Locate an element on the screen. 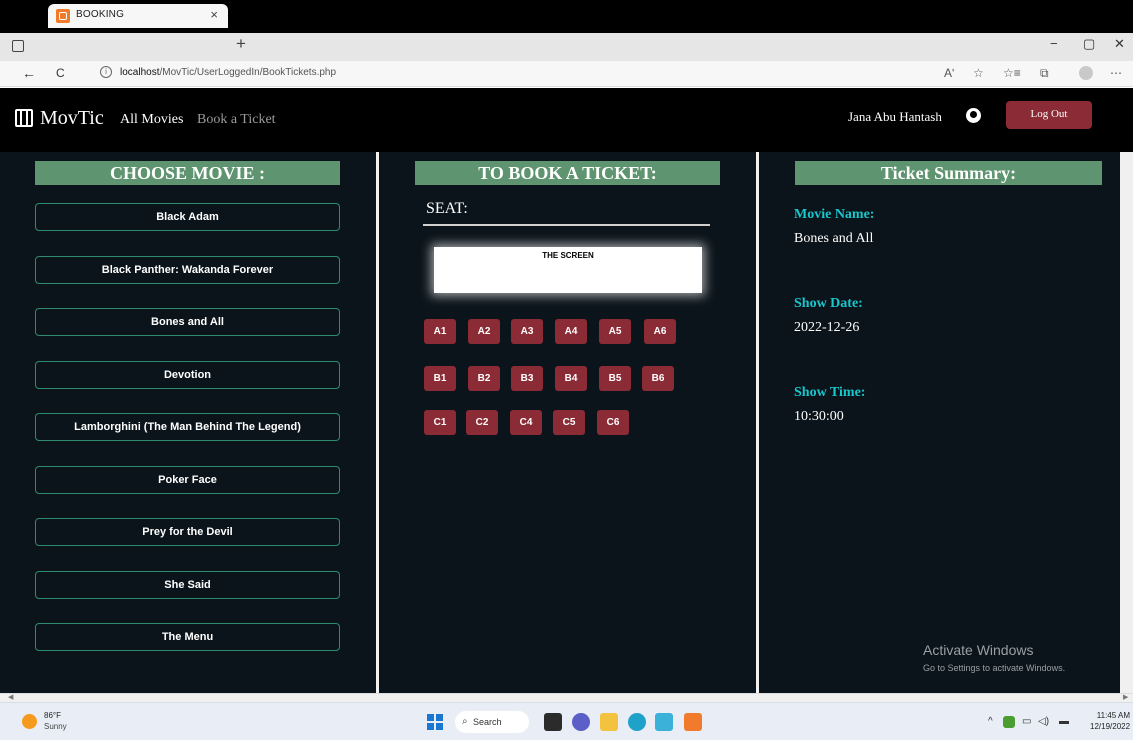 This screenshot has height=740, width=1133. back-button: ← is located at coordinates (29, 73).